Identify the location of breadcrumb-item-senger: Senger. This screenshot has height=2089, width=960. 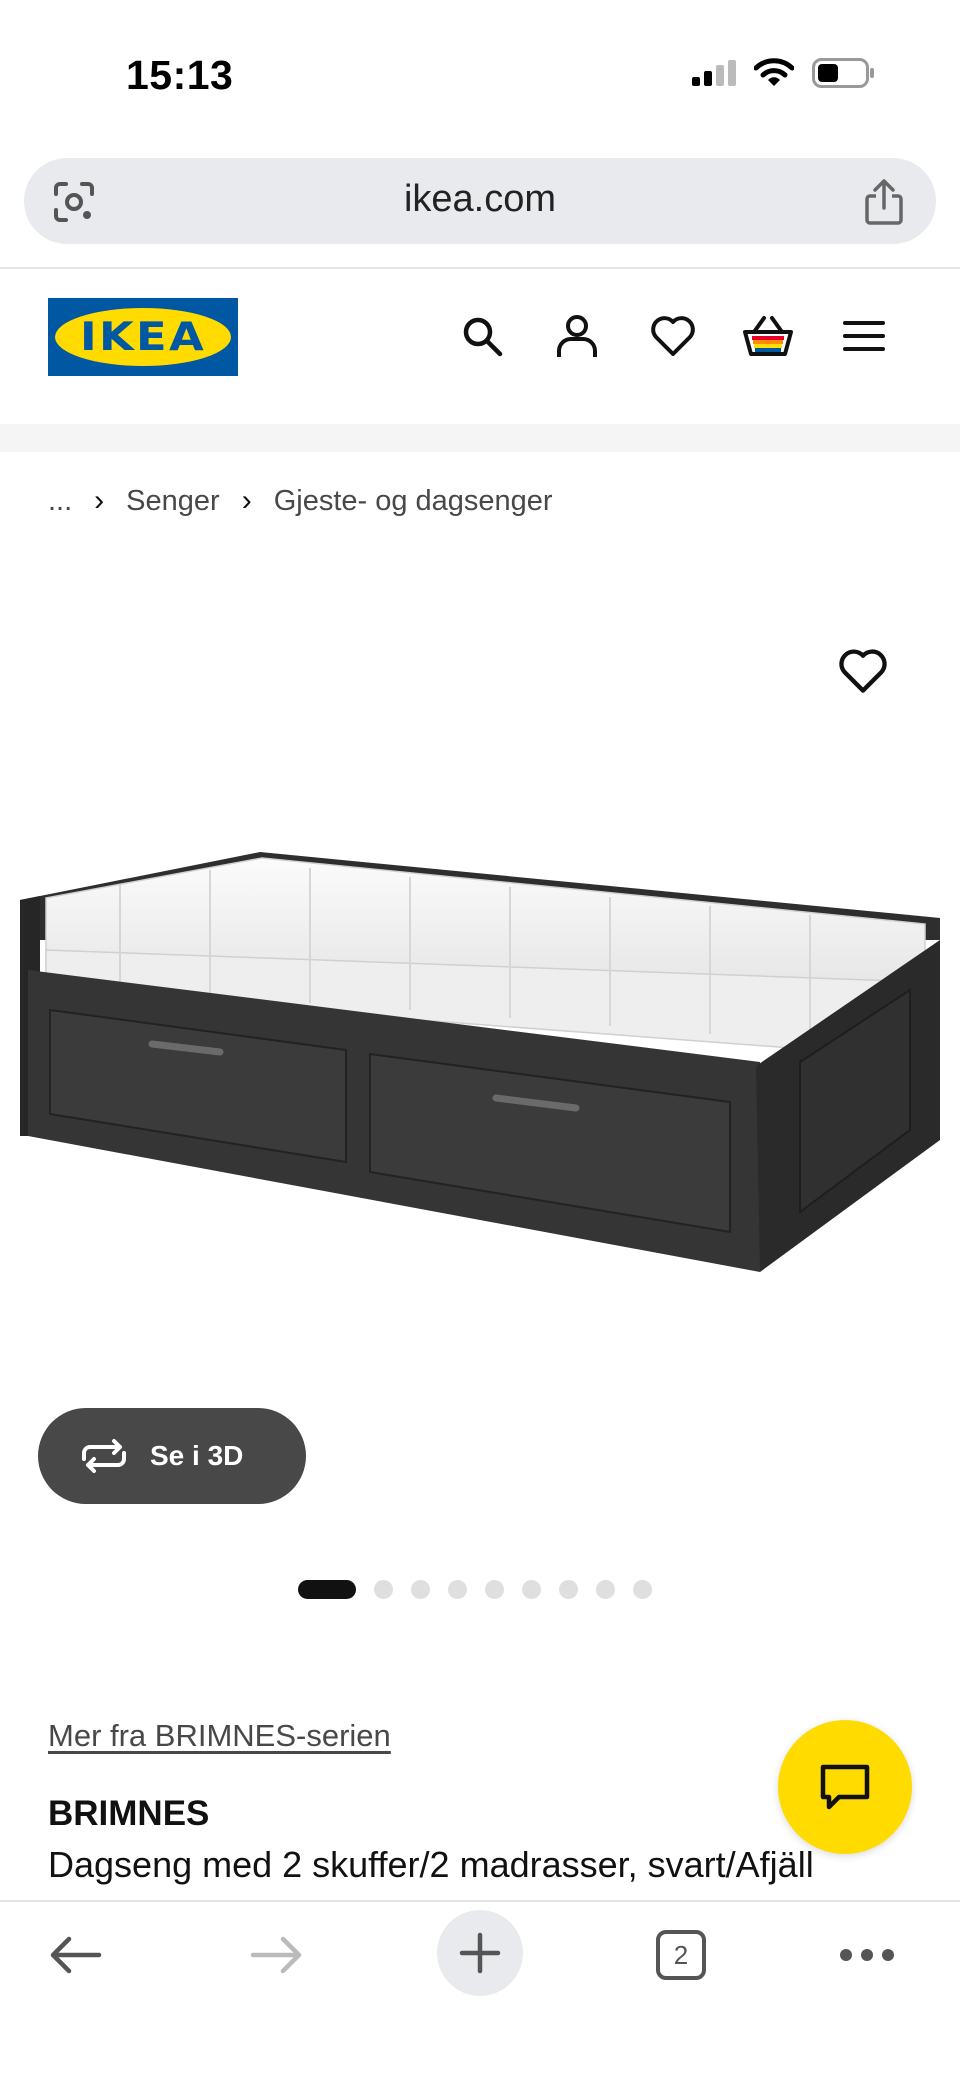
(173, 501).